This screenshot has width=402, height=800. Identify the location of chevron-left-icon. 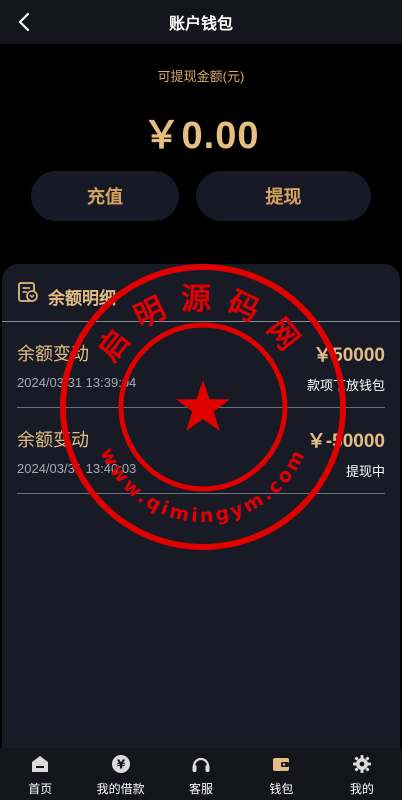
(24, 22).